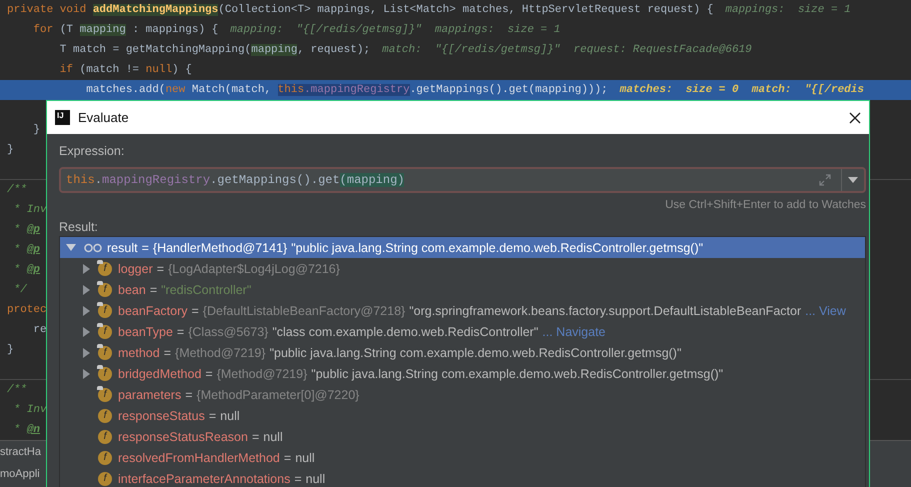 The image size is (911, 487). I want to click on tree-value-text: beanType, so click(145, 331).